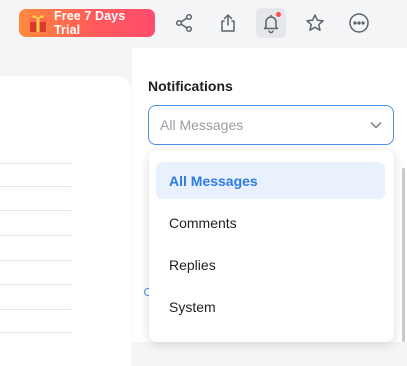  Describe the element at coordinates (270, 264) in the screenshot. I see `option-replies: Replies` at that location.